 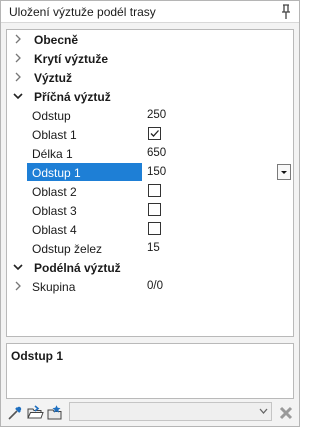 I want to click on category-vyztuz: Výztuž, so click(x=150, y=77).